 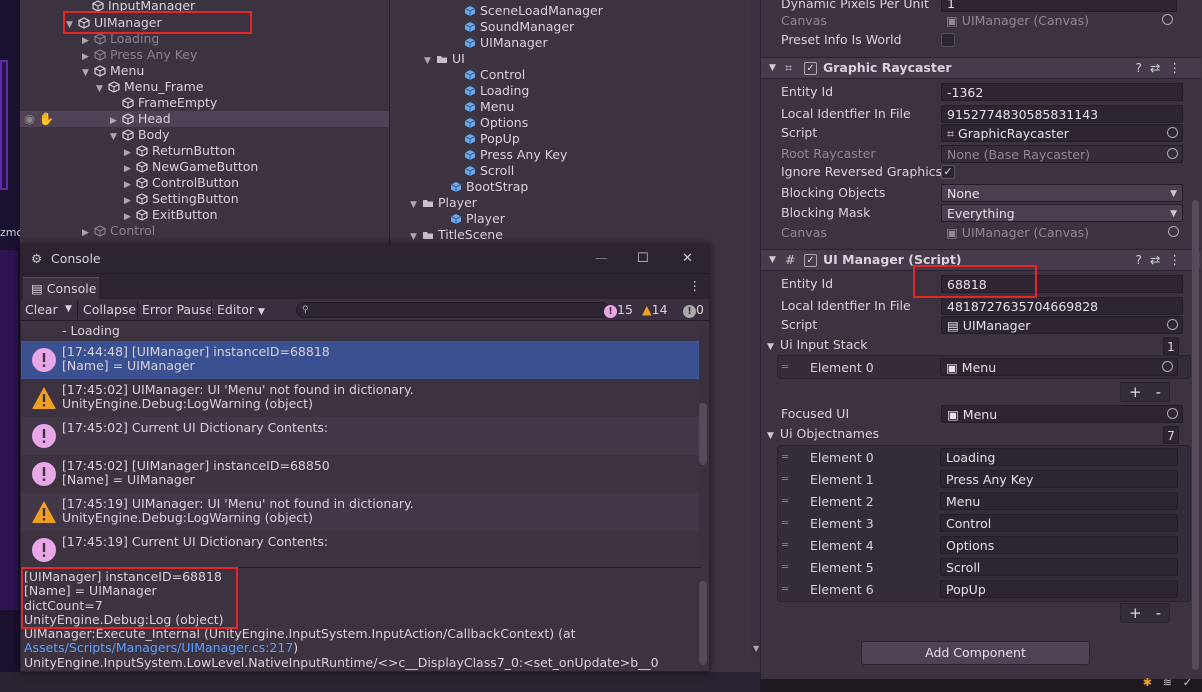 I want to click on component-menu-icons: ?⇄⋮, so click(x=1162, y=260).